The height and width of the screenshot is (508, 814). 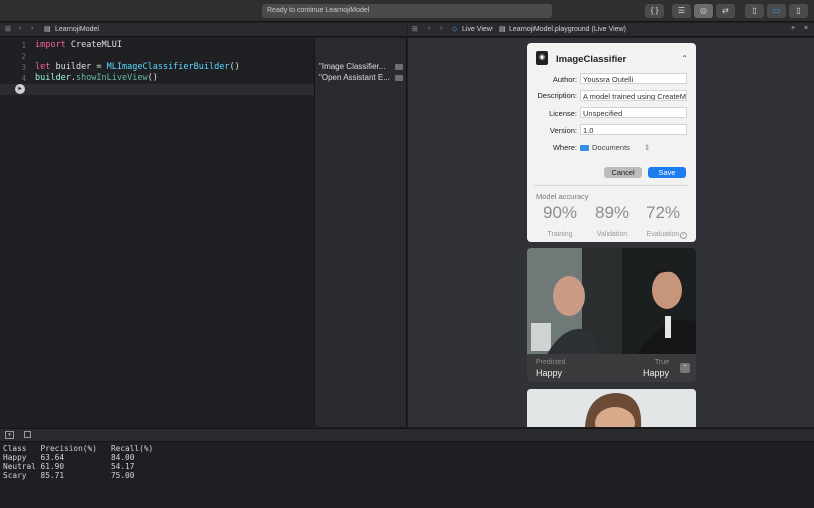 What do you see at coordinates (43, 67) in the screenshot?
I see `keyword-let: let` at bounding box center [43, 67].